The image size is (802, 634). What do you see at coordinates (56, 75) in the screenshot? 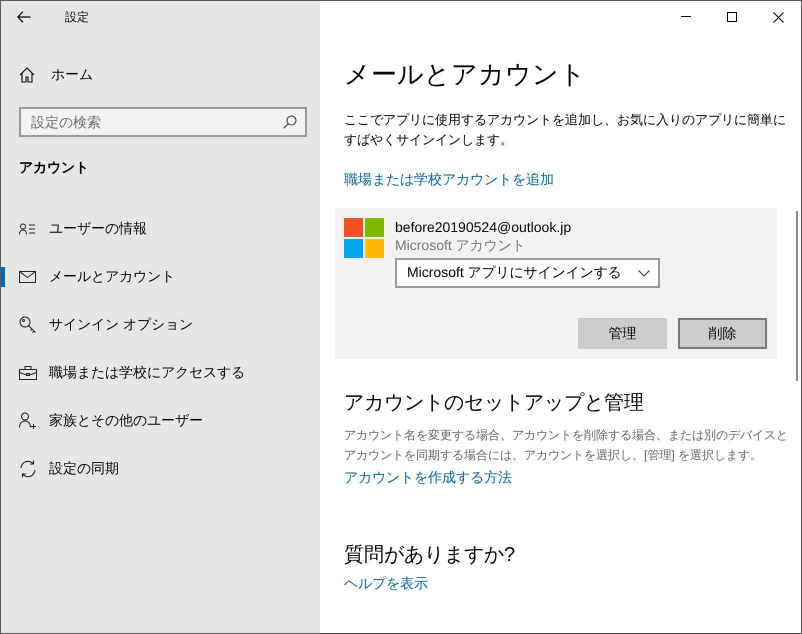
I see `home-link: ホーム` at bounding box center [56, 75].